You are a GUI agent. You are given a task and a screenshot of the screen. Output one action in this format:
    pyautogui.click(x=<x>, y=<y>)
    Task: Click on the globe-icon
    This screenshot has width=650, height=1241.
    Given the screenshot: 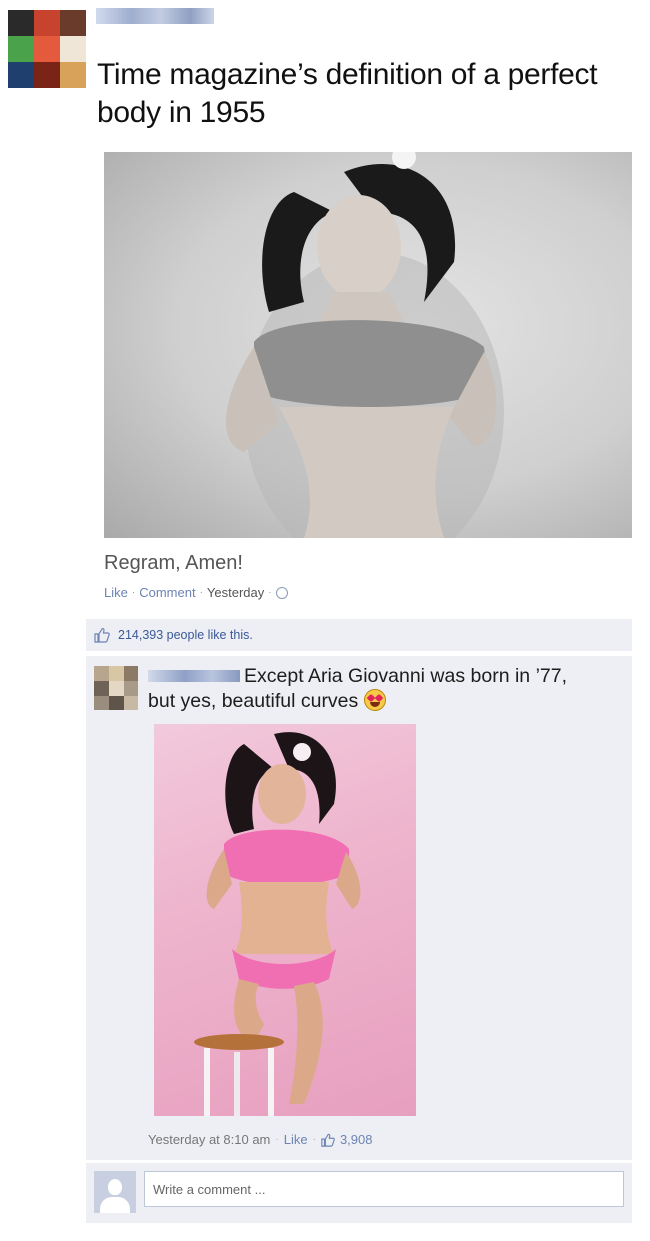 What is the action you would take?
    pyautogui.click(x=281, y=592)
    